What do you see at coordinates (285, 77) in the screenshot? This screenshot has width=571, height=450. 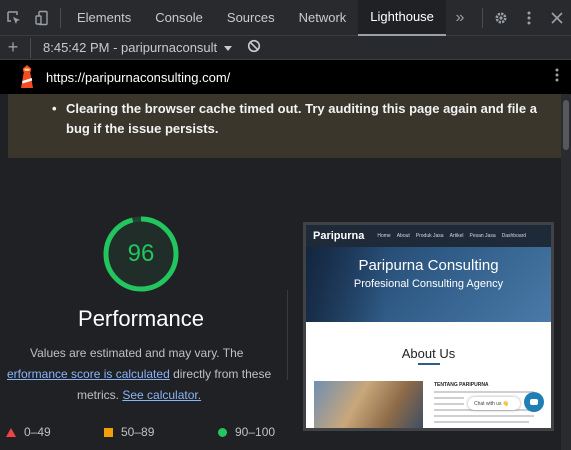 I see `report-url-bar: https://paripurnaconsulting.com/` at bounding box center [285, 77].